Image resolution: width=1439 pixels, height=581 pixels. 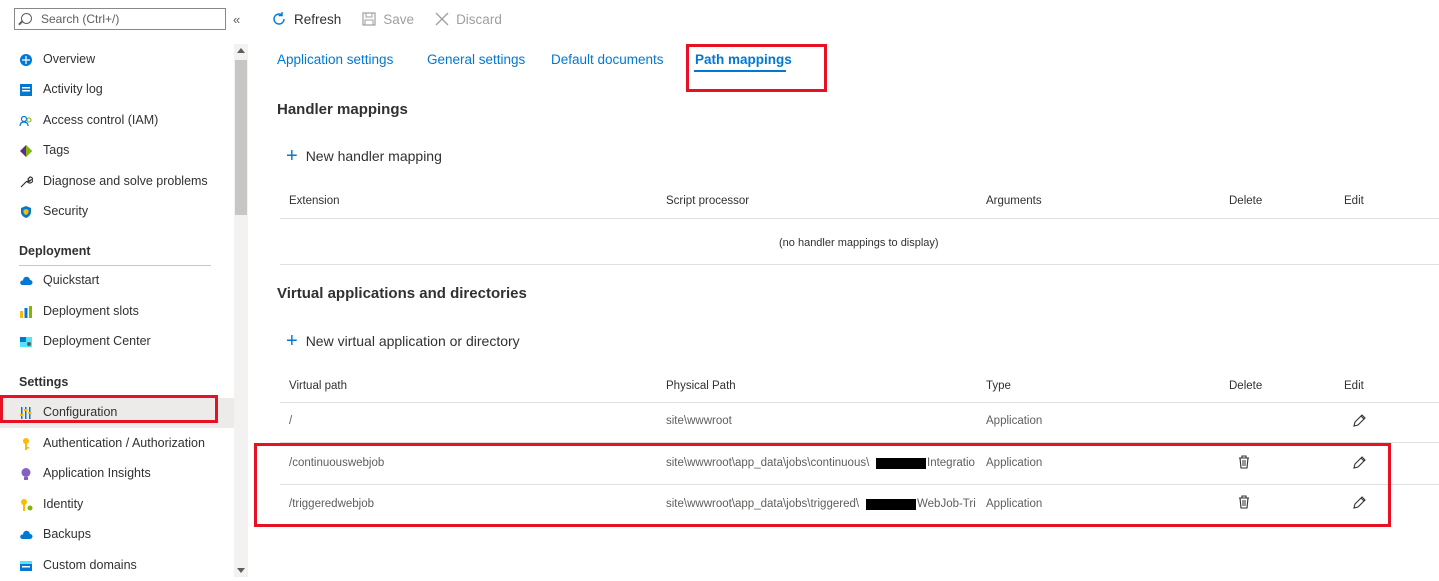 I want to click on sidebar-item-backups: Backups, so click(x=117, y=535).